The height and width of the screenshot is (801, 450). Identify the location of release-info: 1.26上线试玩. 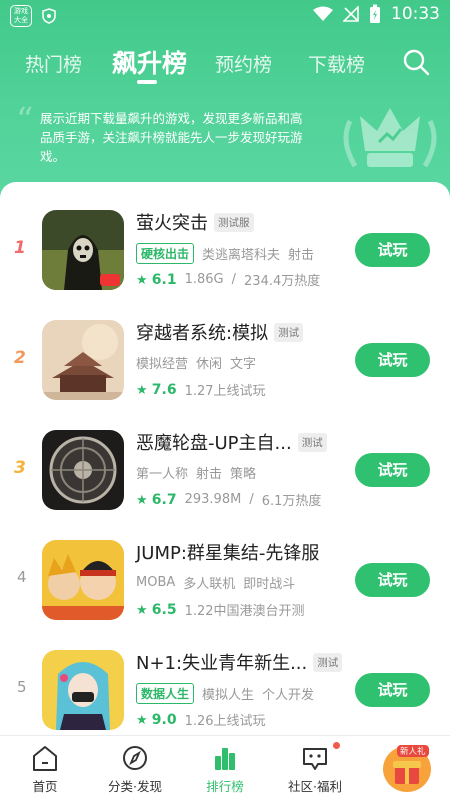
(225, 721).